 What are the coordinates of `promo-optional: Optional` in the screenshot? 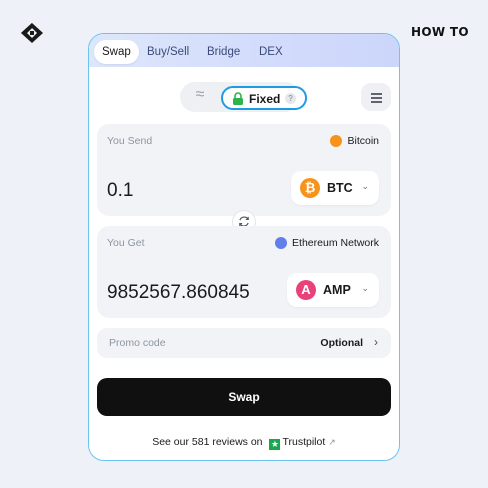 It's located at (341, 343).